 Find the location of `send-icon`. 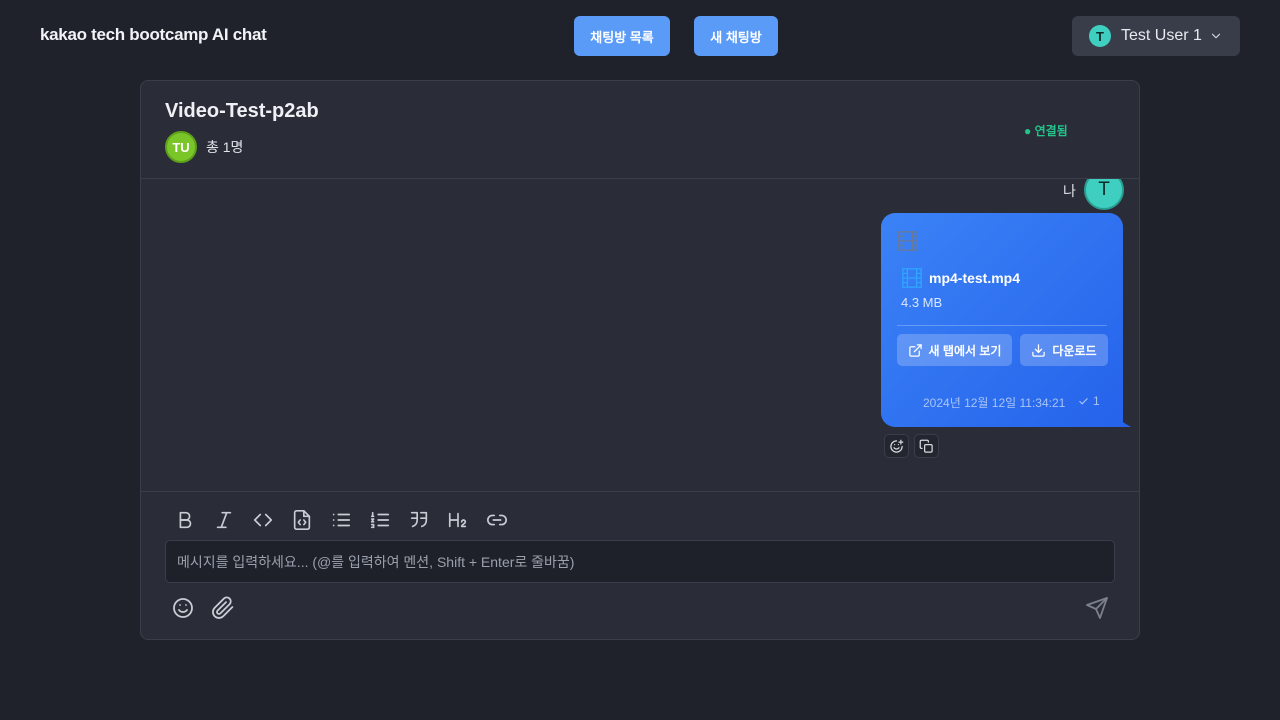

send-icon is located at coordinates (1097, 608).